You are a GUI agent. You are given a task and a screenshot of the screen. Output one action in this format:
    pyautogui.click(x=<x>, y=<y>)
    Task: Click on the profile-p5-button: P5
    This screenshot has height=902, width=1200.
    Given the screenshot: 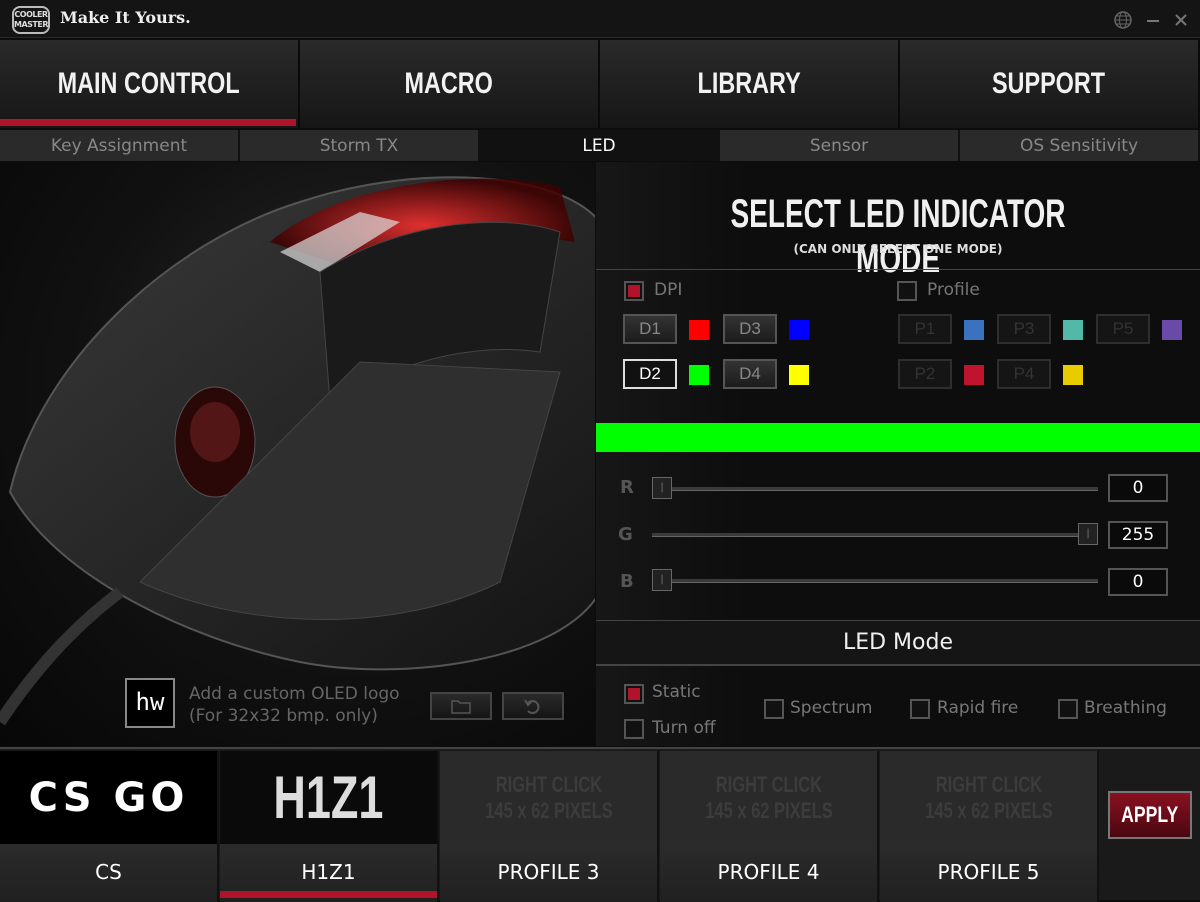 What is the action you would take?
    pyautogui.click(x=1123, y=329)
    